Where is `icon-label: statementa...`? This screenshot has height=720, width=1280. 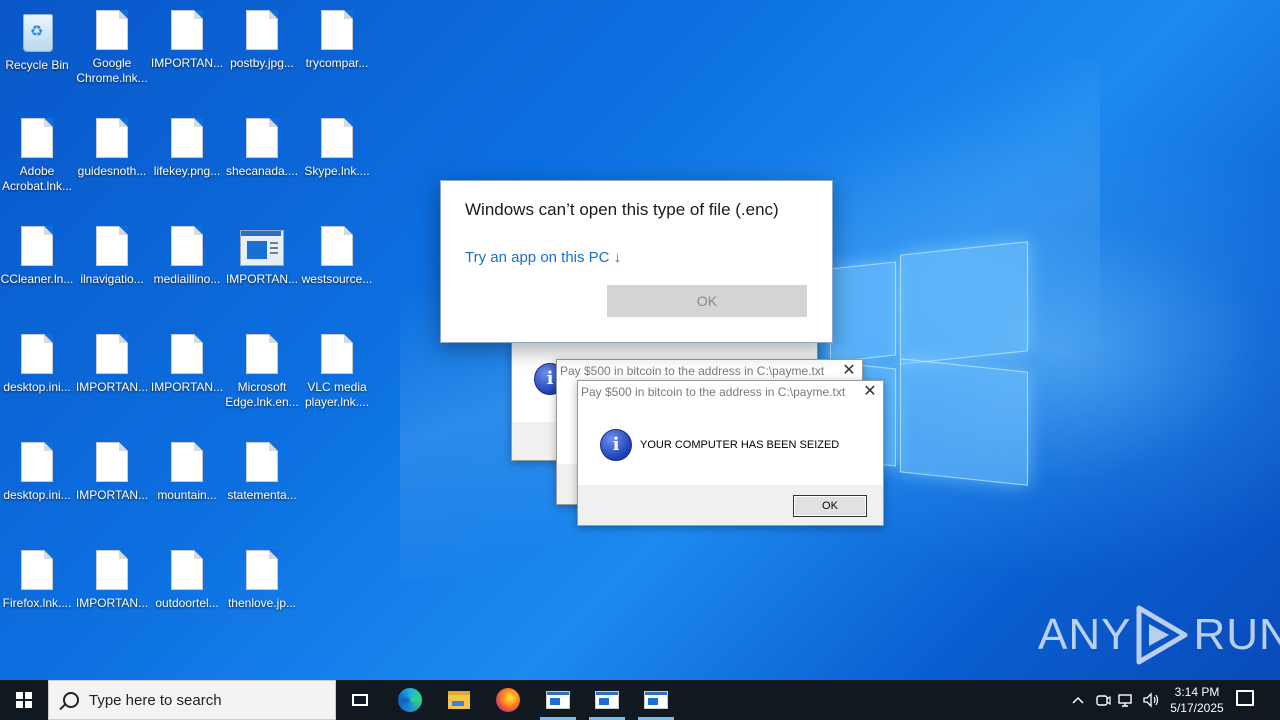
icon-label: statementa... is located at coordinates (262, 495).